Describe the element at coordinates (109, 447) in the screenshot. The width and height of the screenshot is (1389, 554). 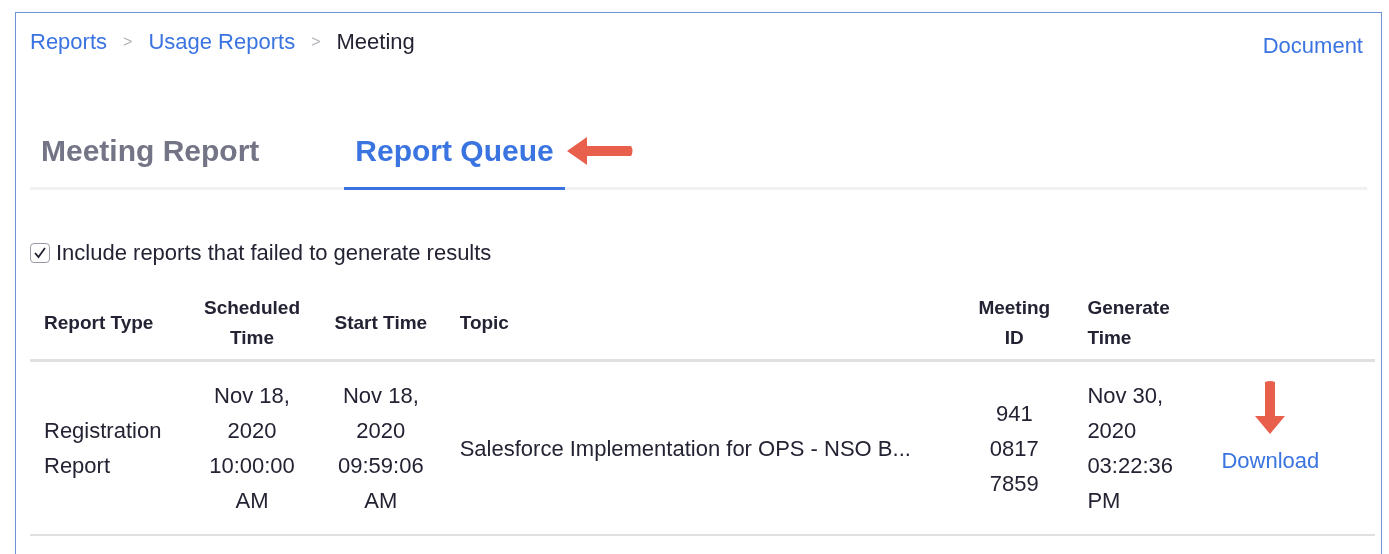
I see `table-cell: Registration Report` at that location.